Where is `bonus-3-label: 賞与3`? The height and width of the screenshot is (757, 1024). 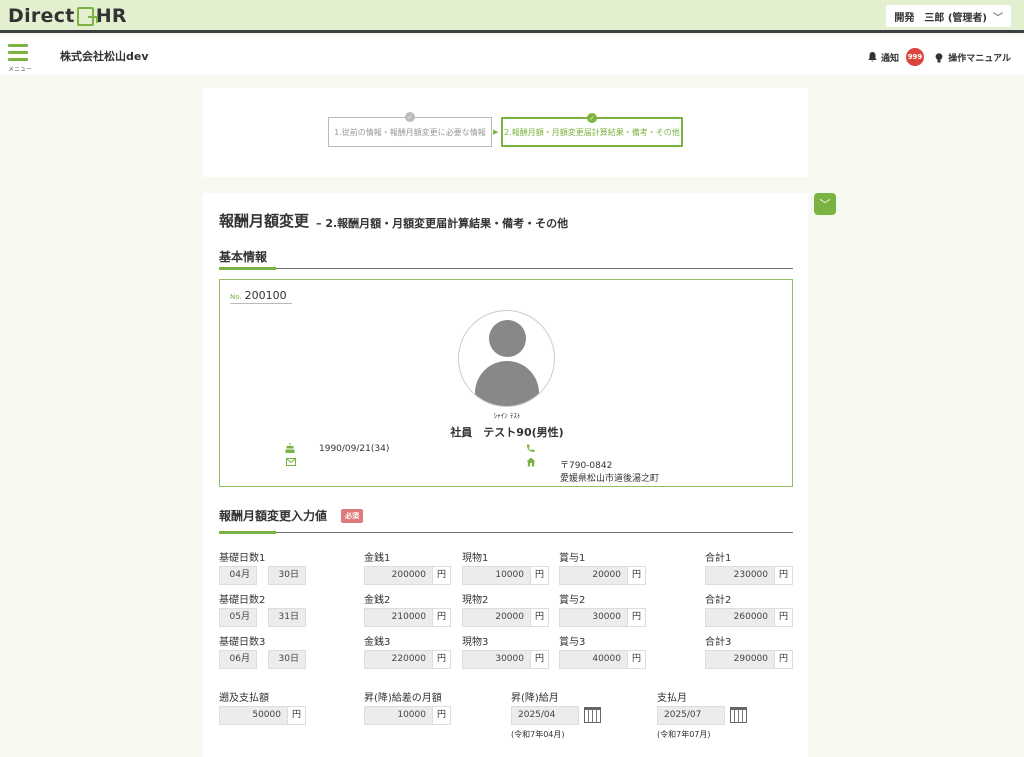
bonus-3-label: 賞与3 is located at coordinates (572, 642).